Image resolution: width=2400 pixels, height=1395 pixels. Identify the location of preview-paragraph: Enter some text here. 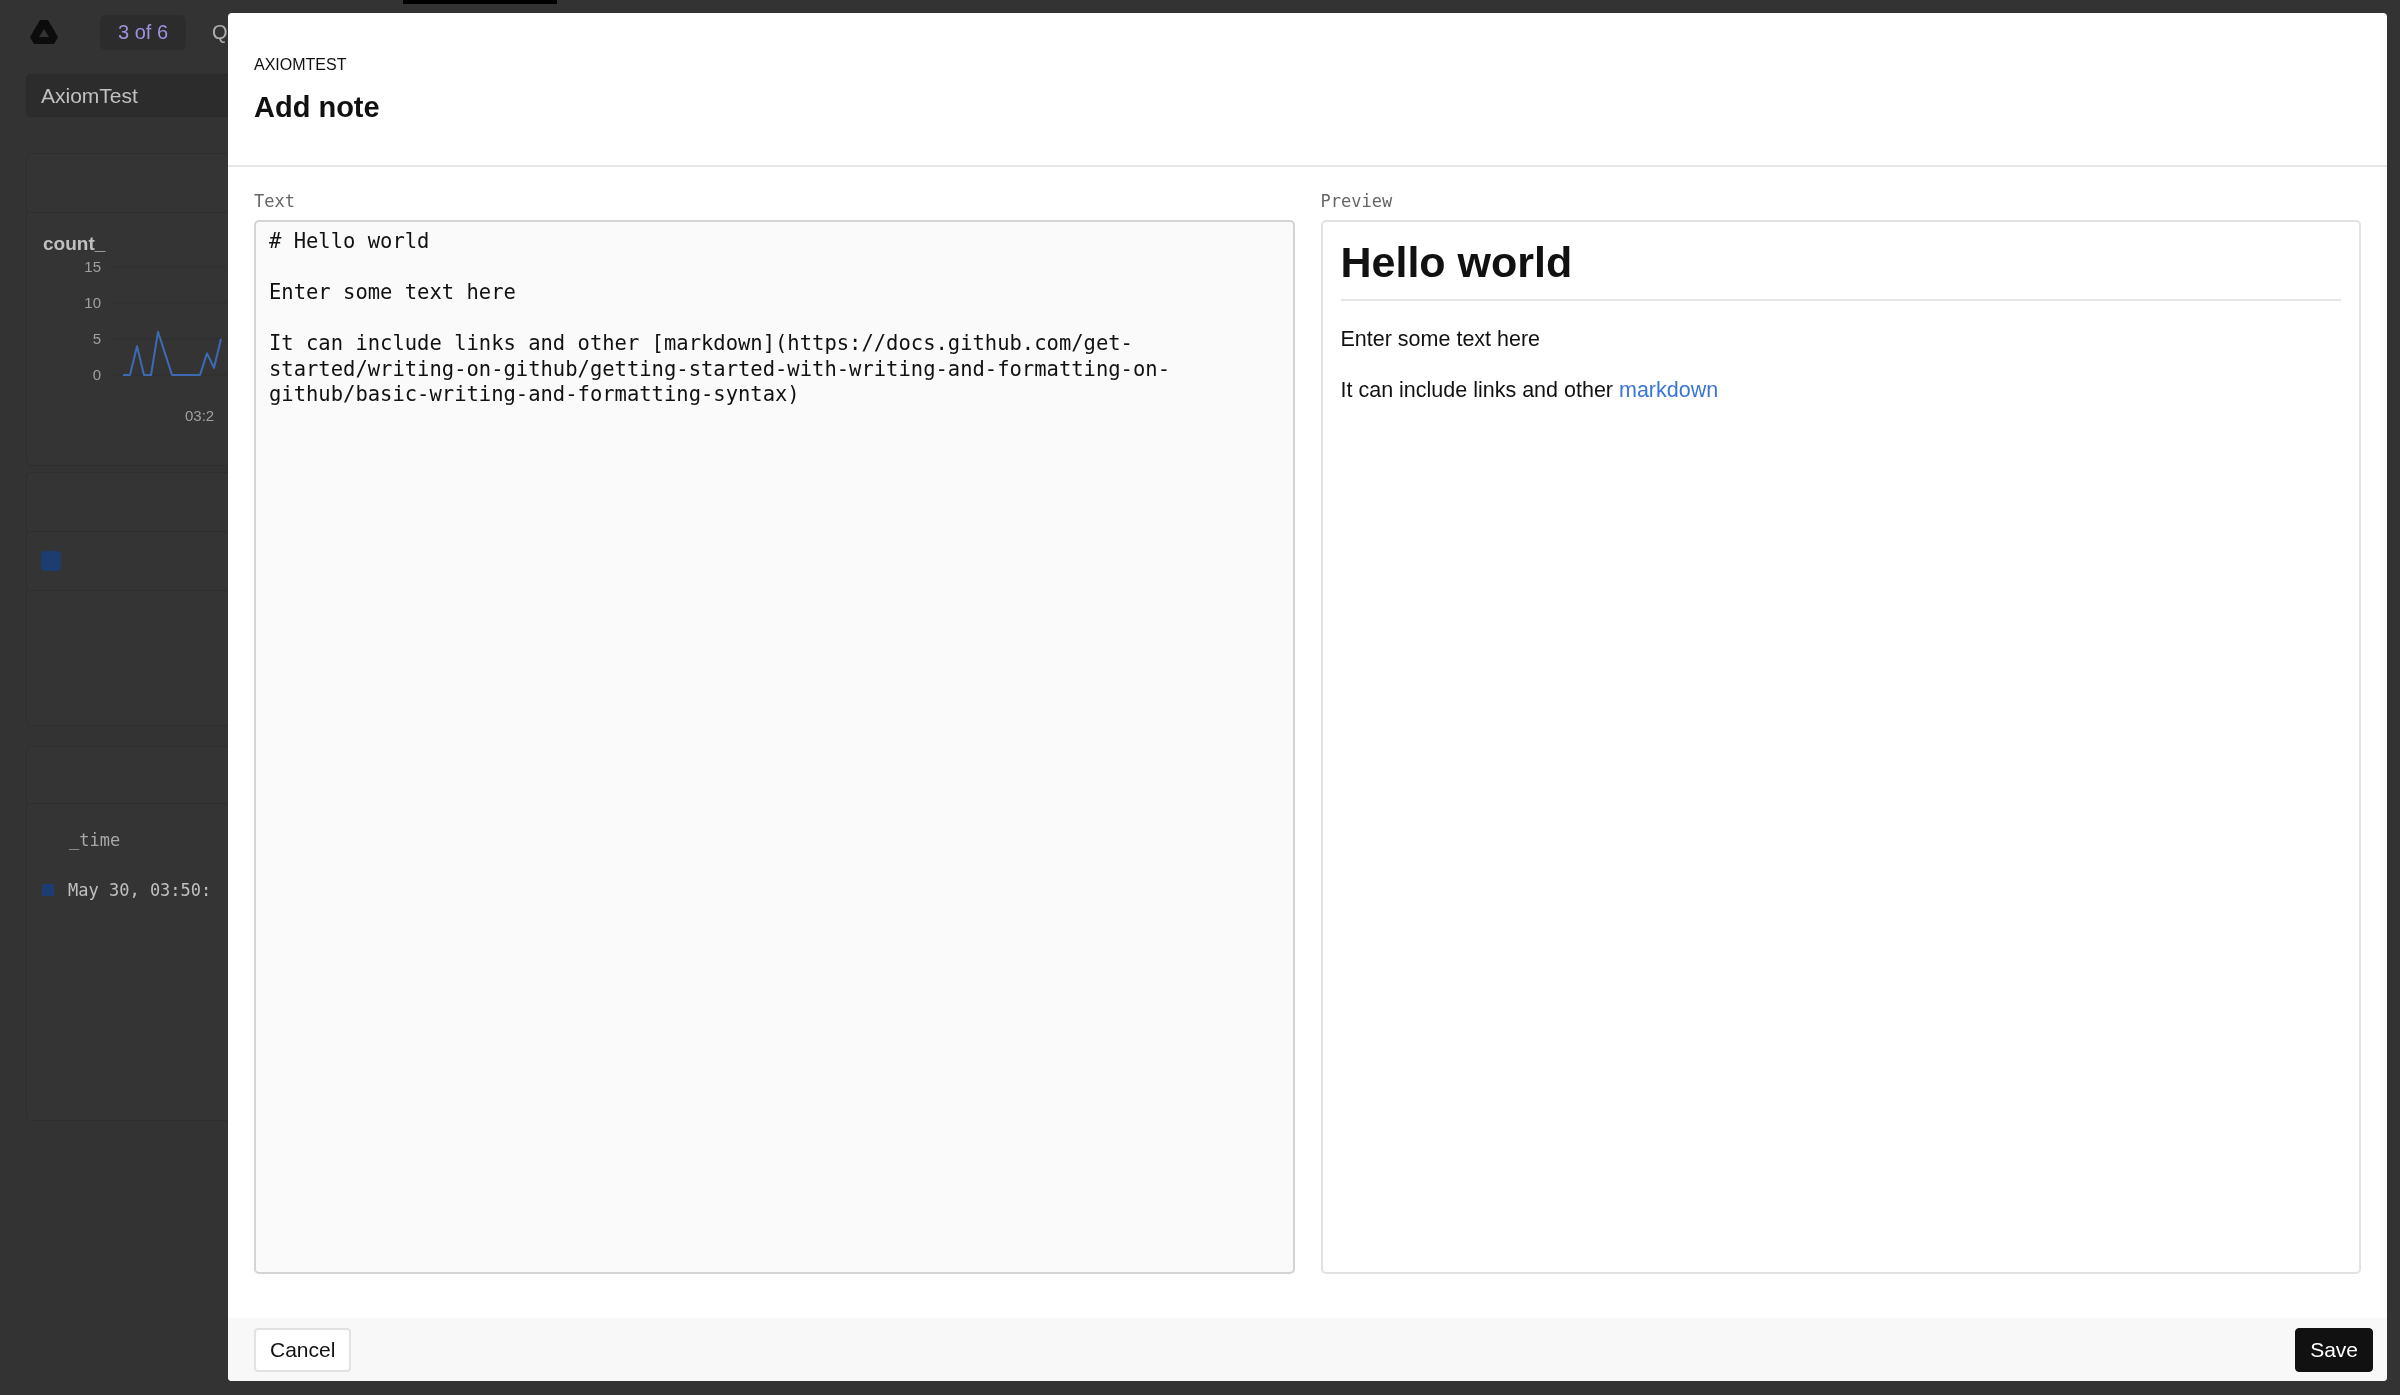
(1441, 339).